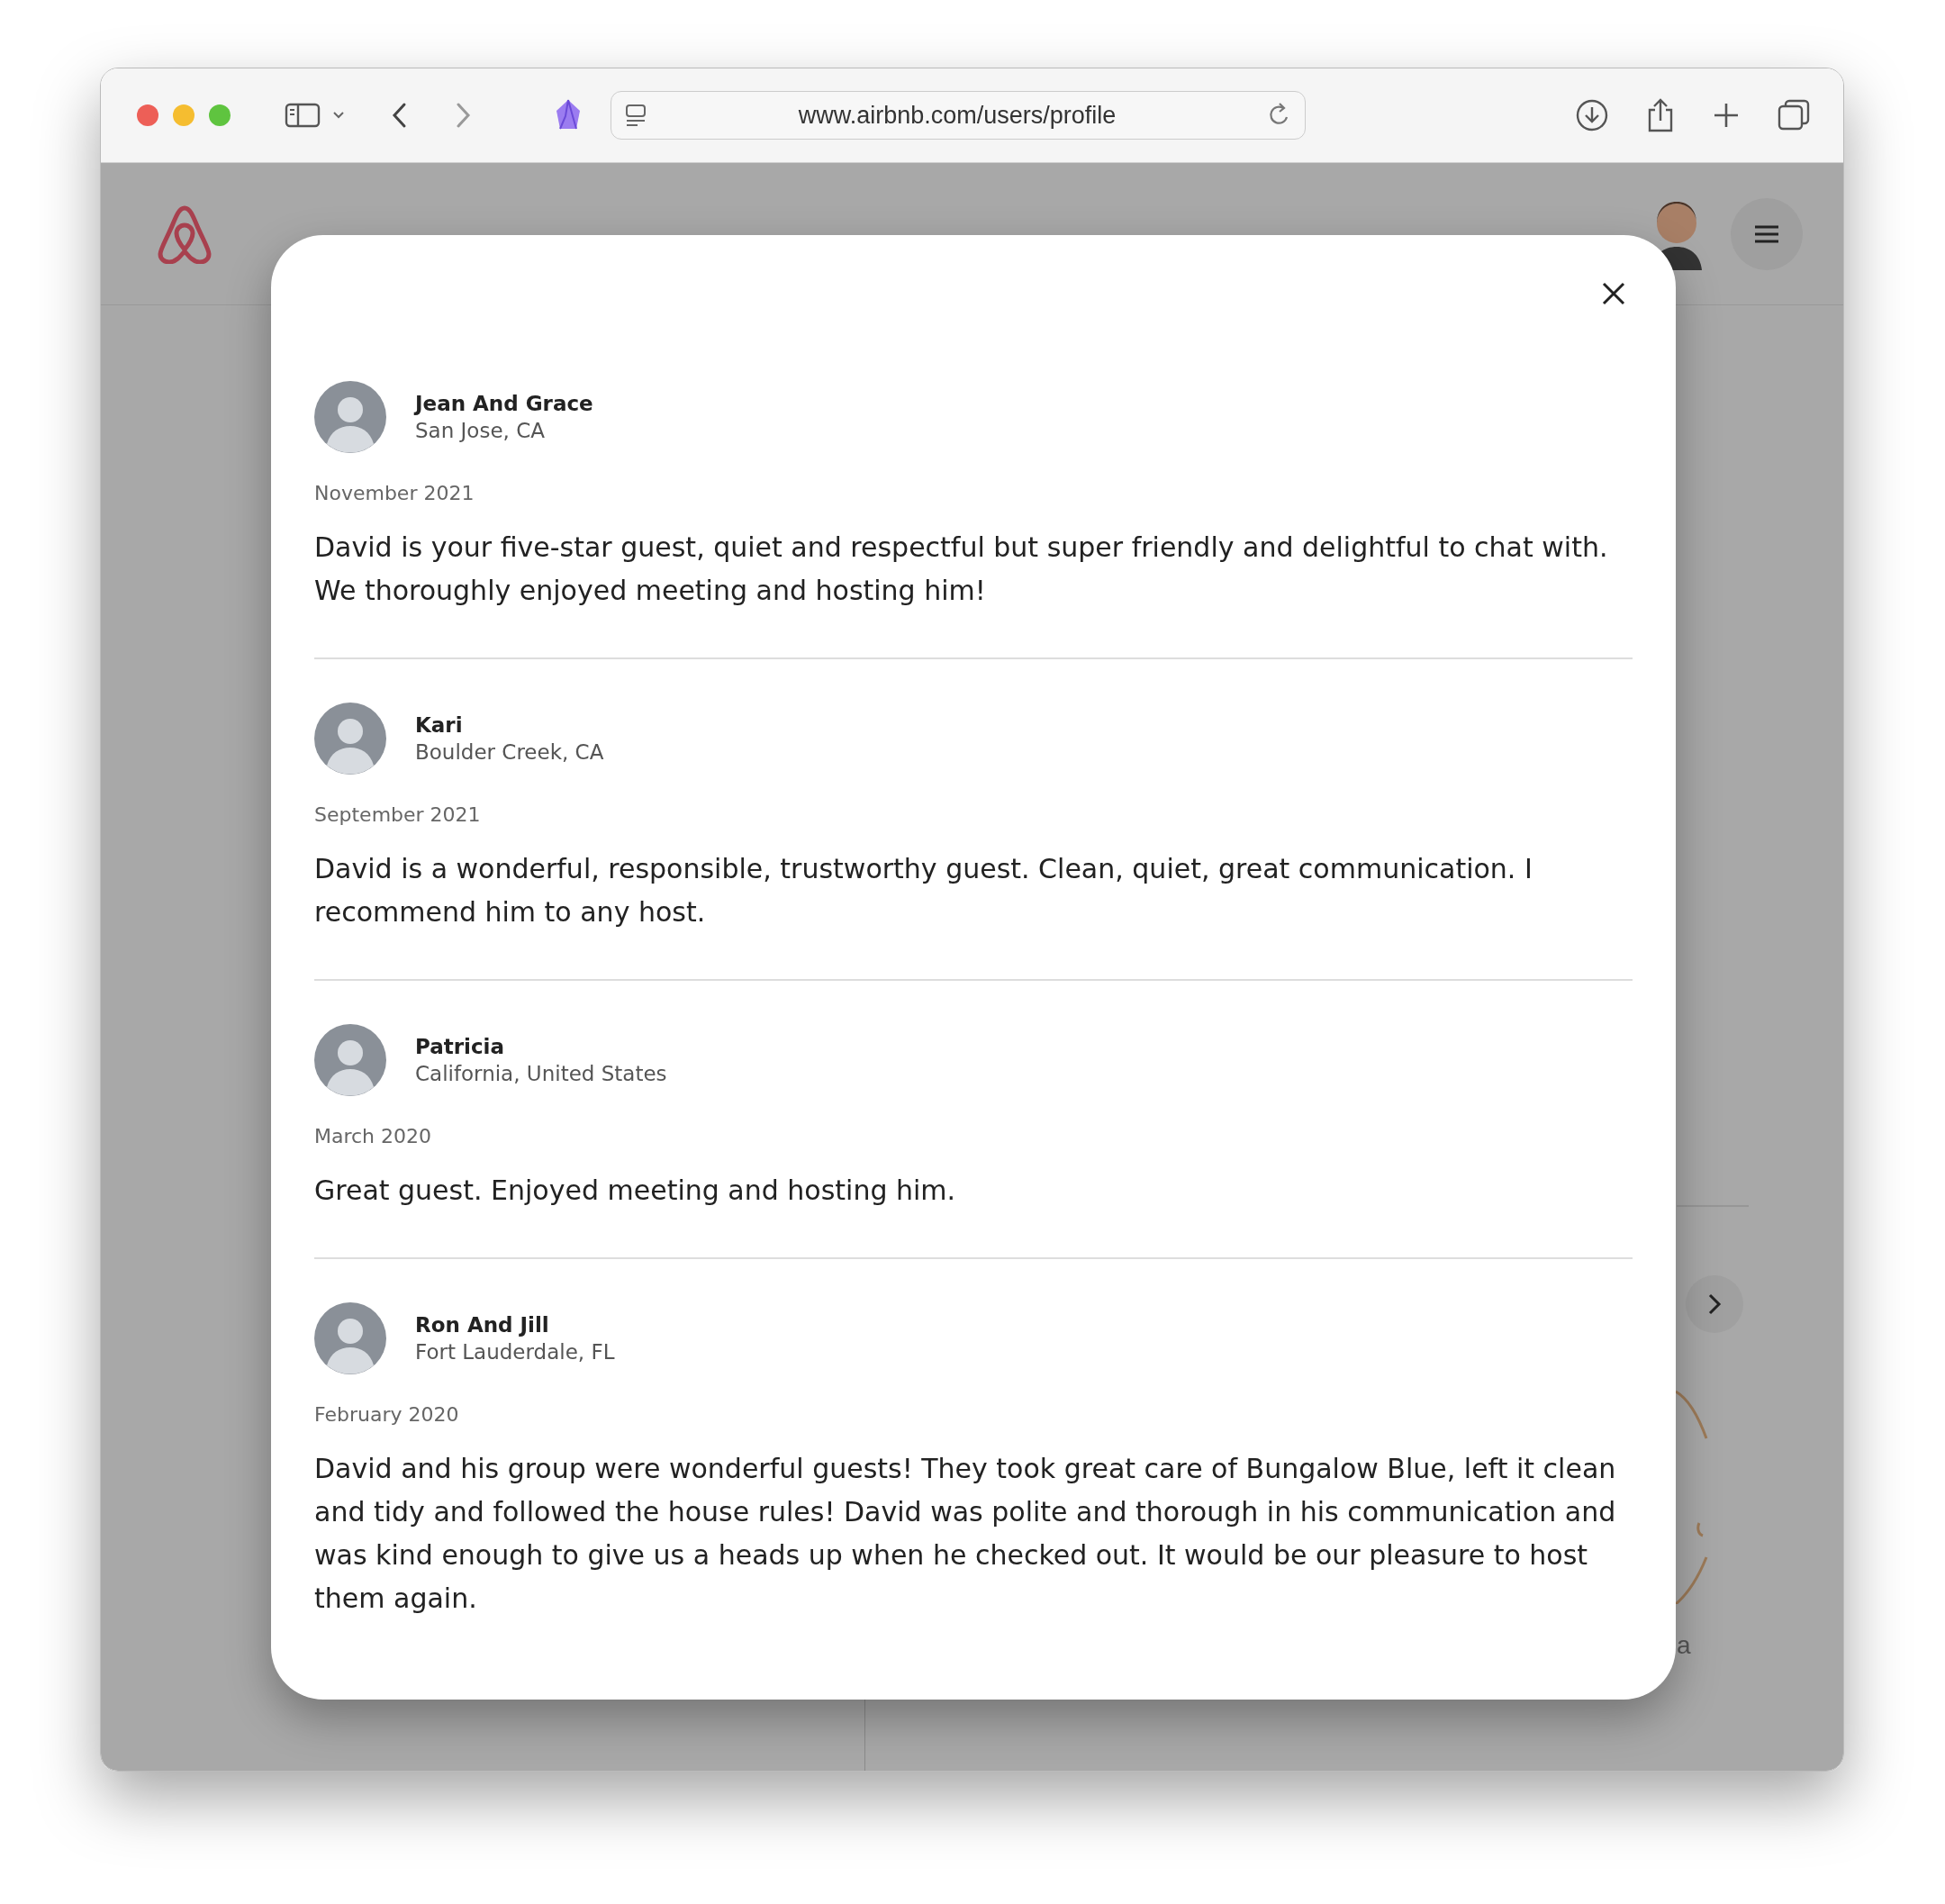 The height and width of the screenshot is (1904, 1945). What do you see at coordinates (515, 1352) in the screenshot?
I see `reviewer-location: Fort Lauderdale, FL` at bounding box center [515, 1352].